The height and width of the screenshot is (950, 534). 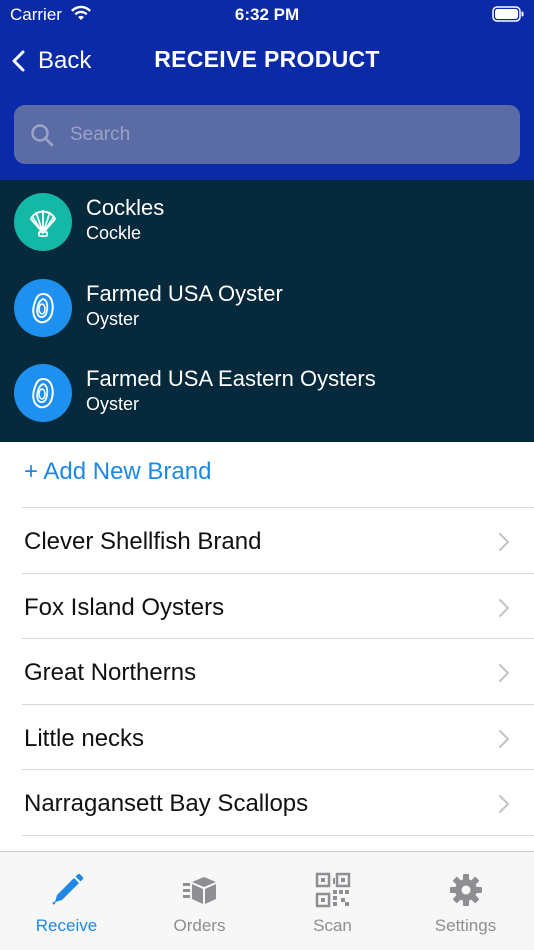 What do you see at coordinates (184, 293) in the screenshot?
I see `product-name: Farmed USA Oyster` at bounding box center [184, 293].